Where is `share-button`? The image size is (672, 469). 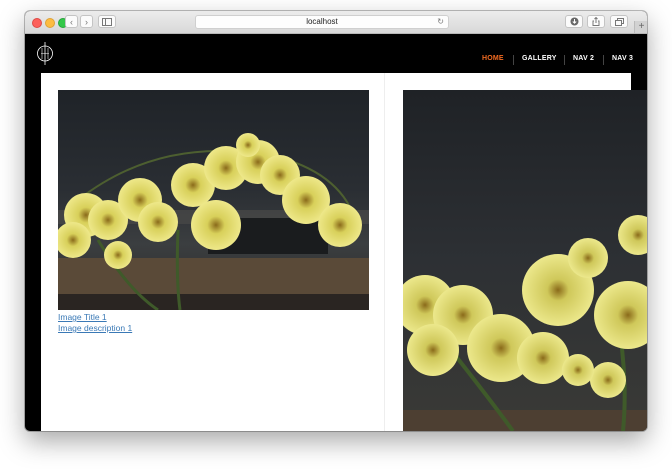
share-button is located at coordinates (596, 21).